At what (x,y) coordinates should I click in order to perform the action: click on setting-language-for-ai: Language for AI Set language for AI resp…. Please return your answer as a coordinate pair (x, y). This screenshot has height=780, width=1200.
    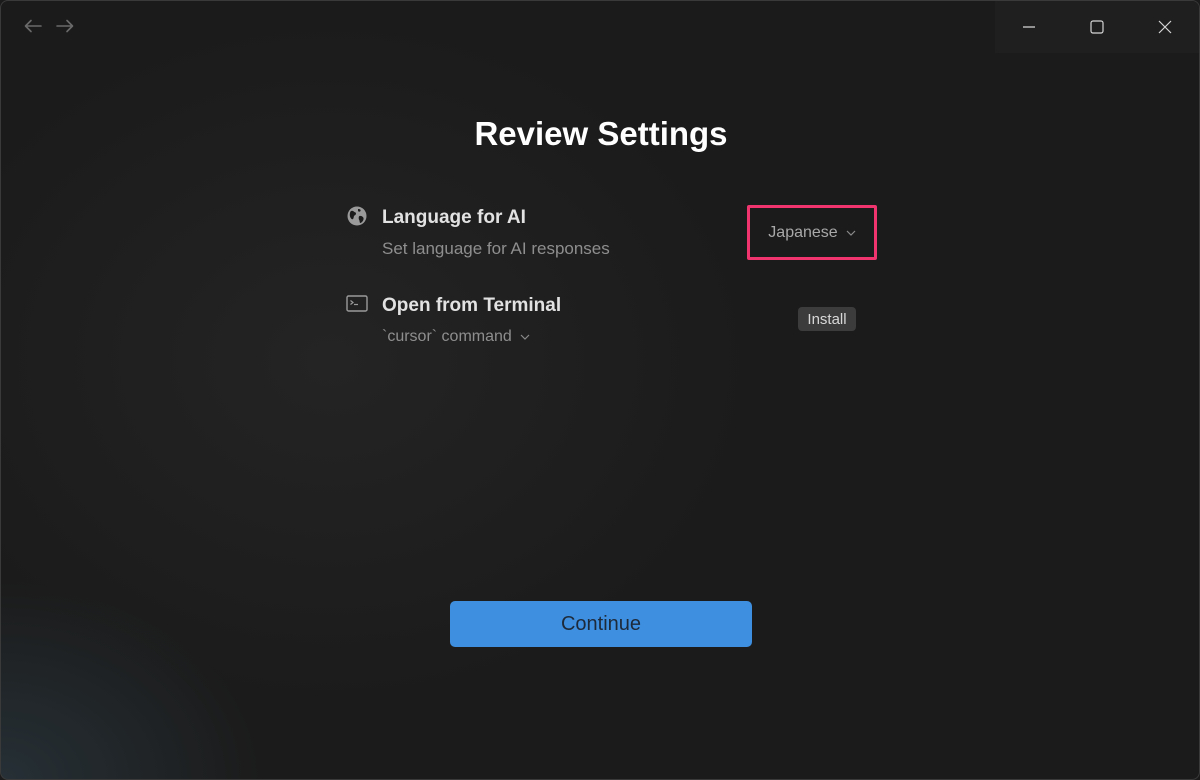
    Looking at the image, I should click on (611, 235).